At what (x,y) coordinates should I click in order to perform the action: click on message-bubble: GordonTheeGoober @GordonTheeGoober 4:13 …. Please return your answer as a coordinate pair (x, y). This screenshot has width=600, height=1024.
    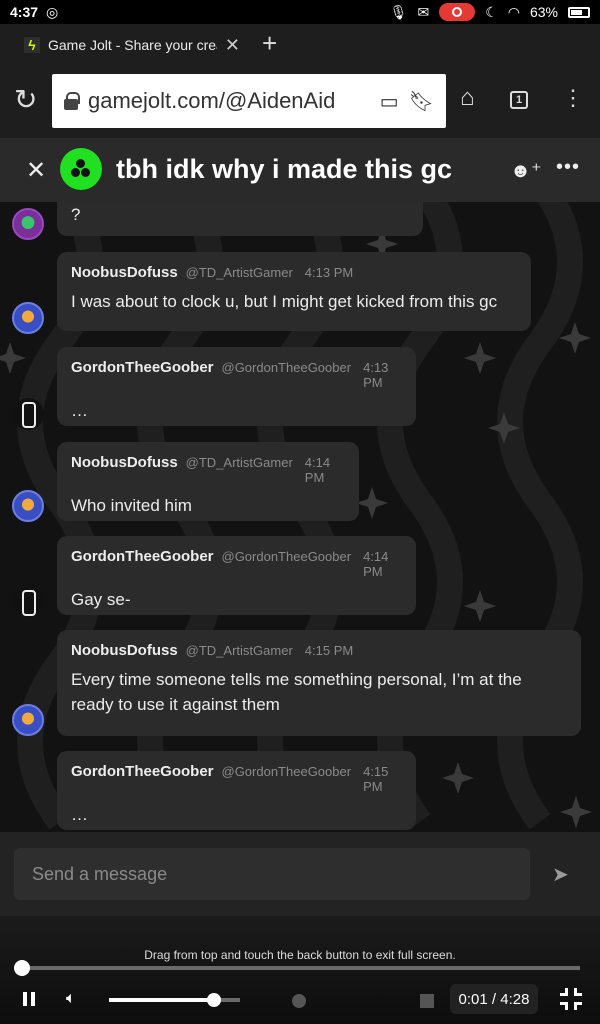
    Looking at the image, I should click on (236, 386).